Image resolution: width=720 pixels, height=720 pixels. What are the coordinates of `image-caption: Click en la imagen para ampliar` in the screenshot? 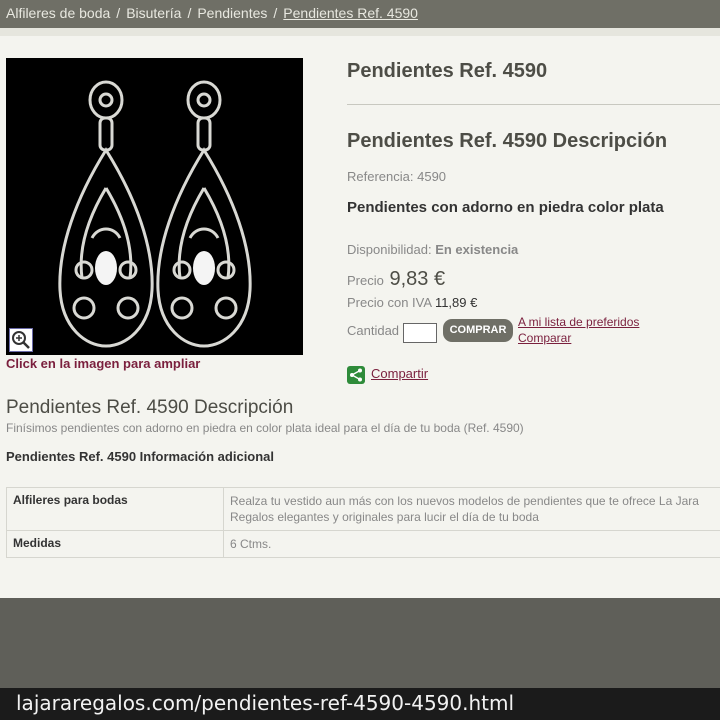 It's located at (103, 363).